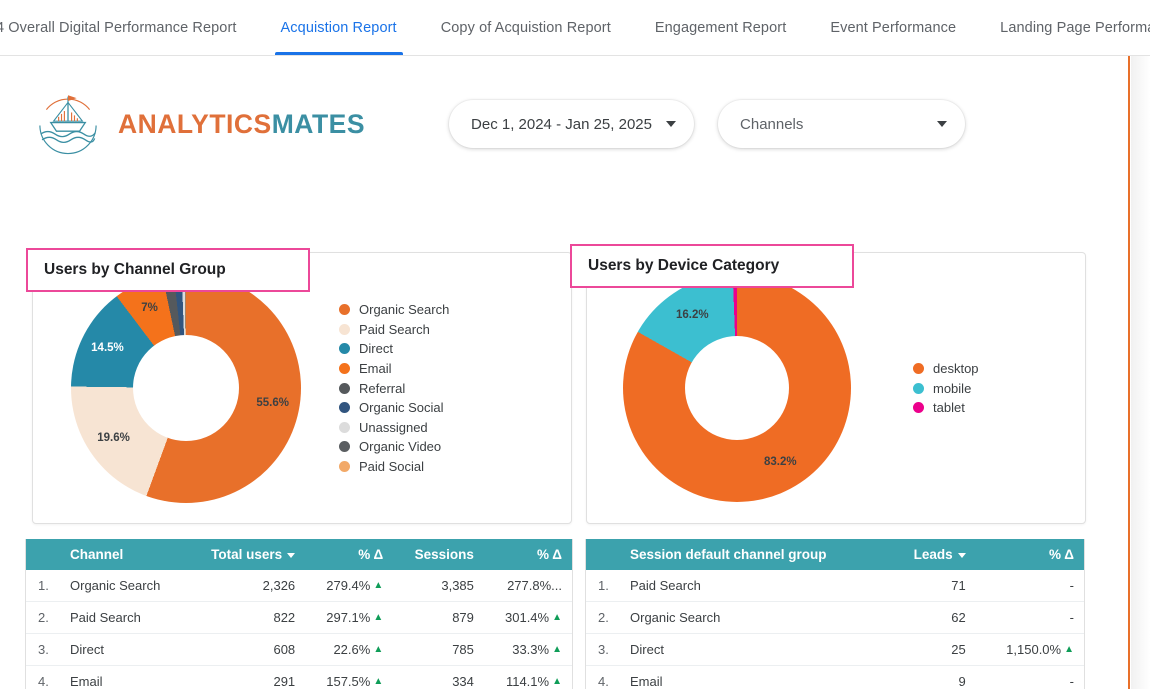  I want to click on legend-item: Email, so click(394, 368).